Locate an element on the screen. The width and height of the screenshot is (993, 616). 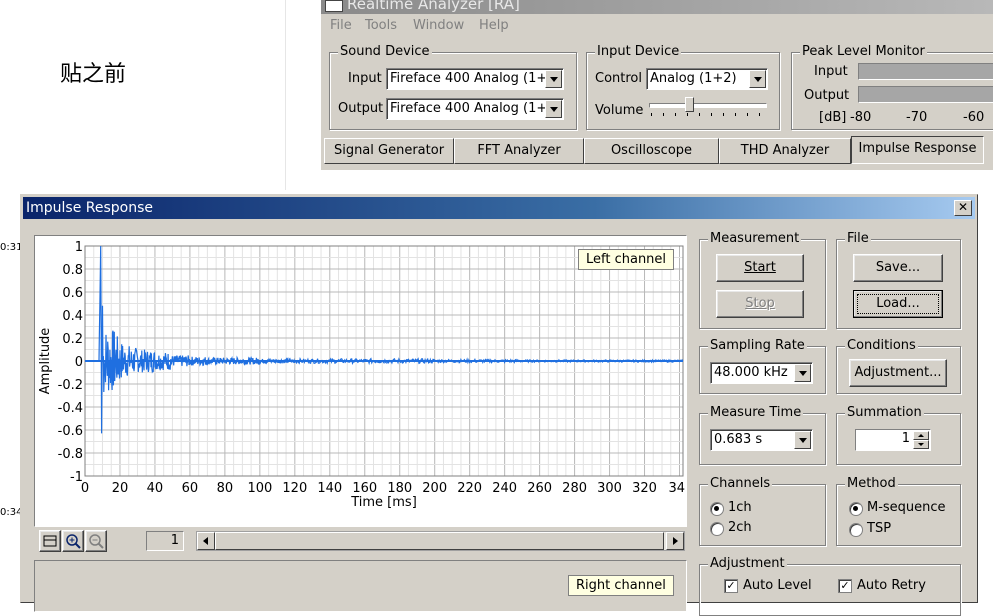
input-label: Input is located at coordinates (365, 78).